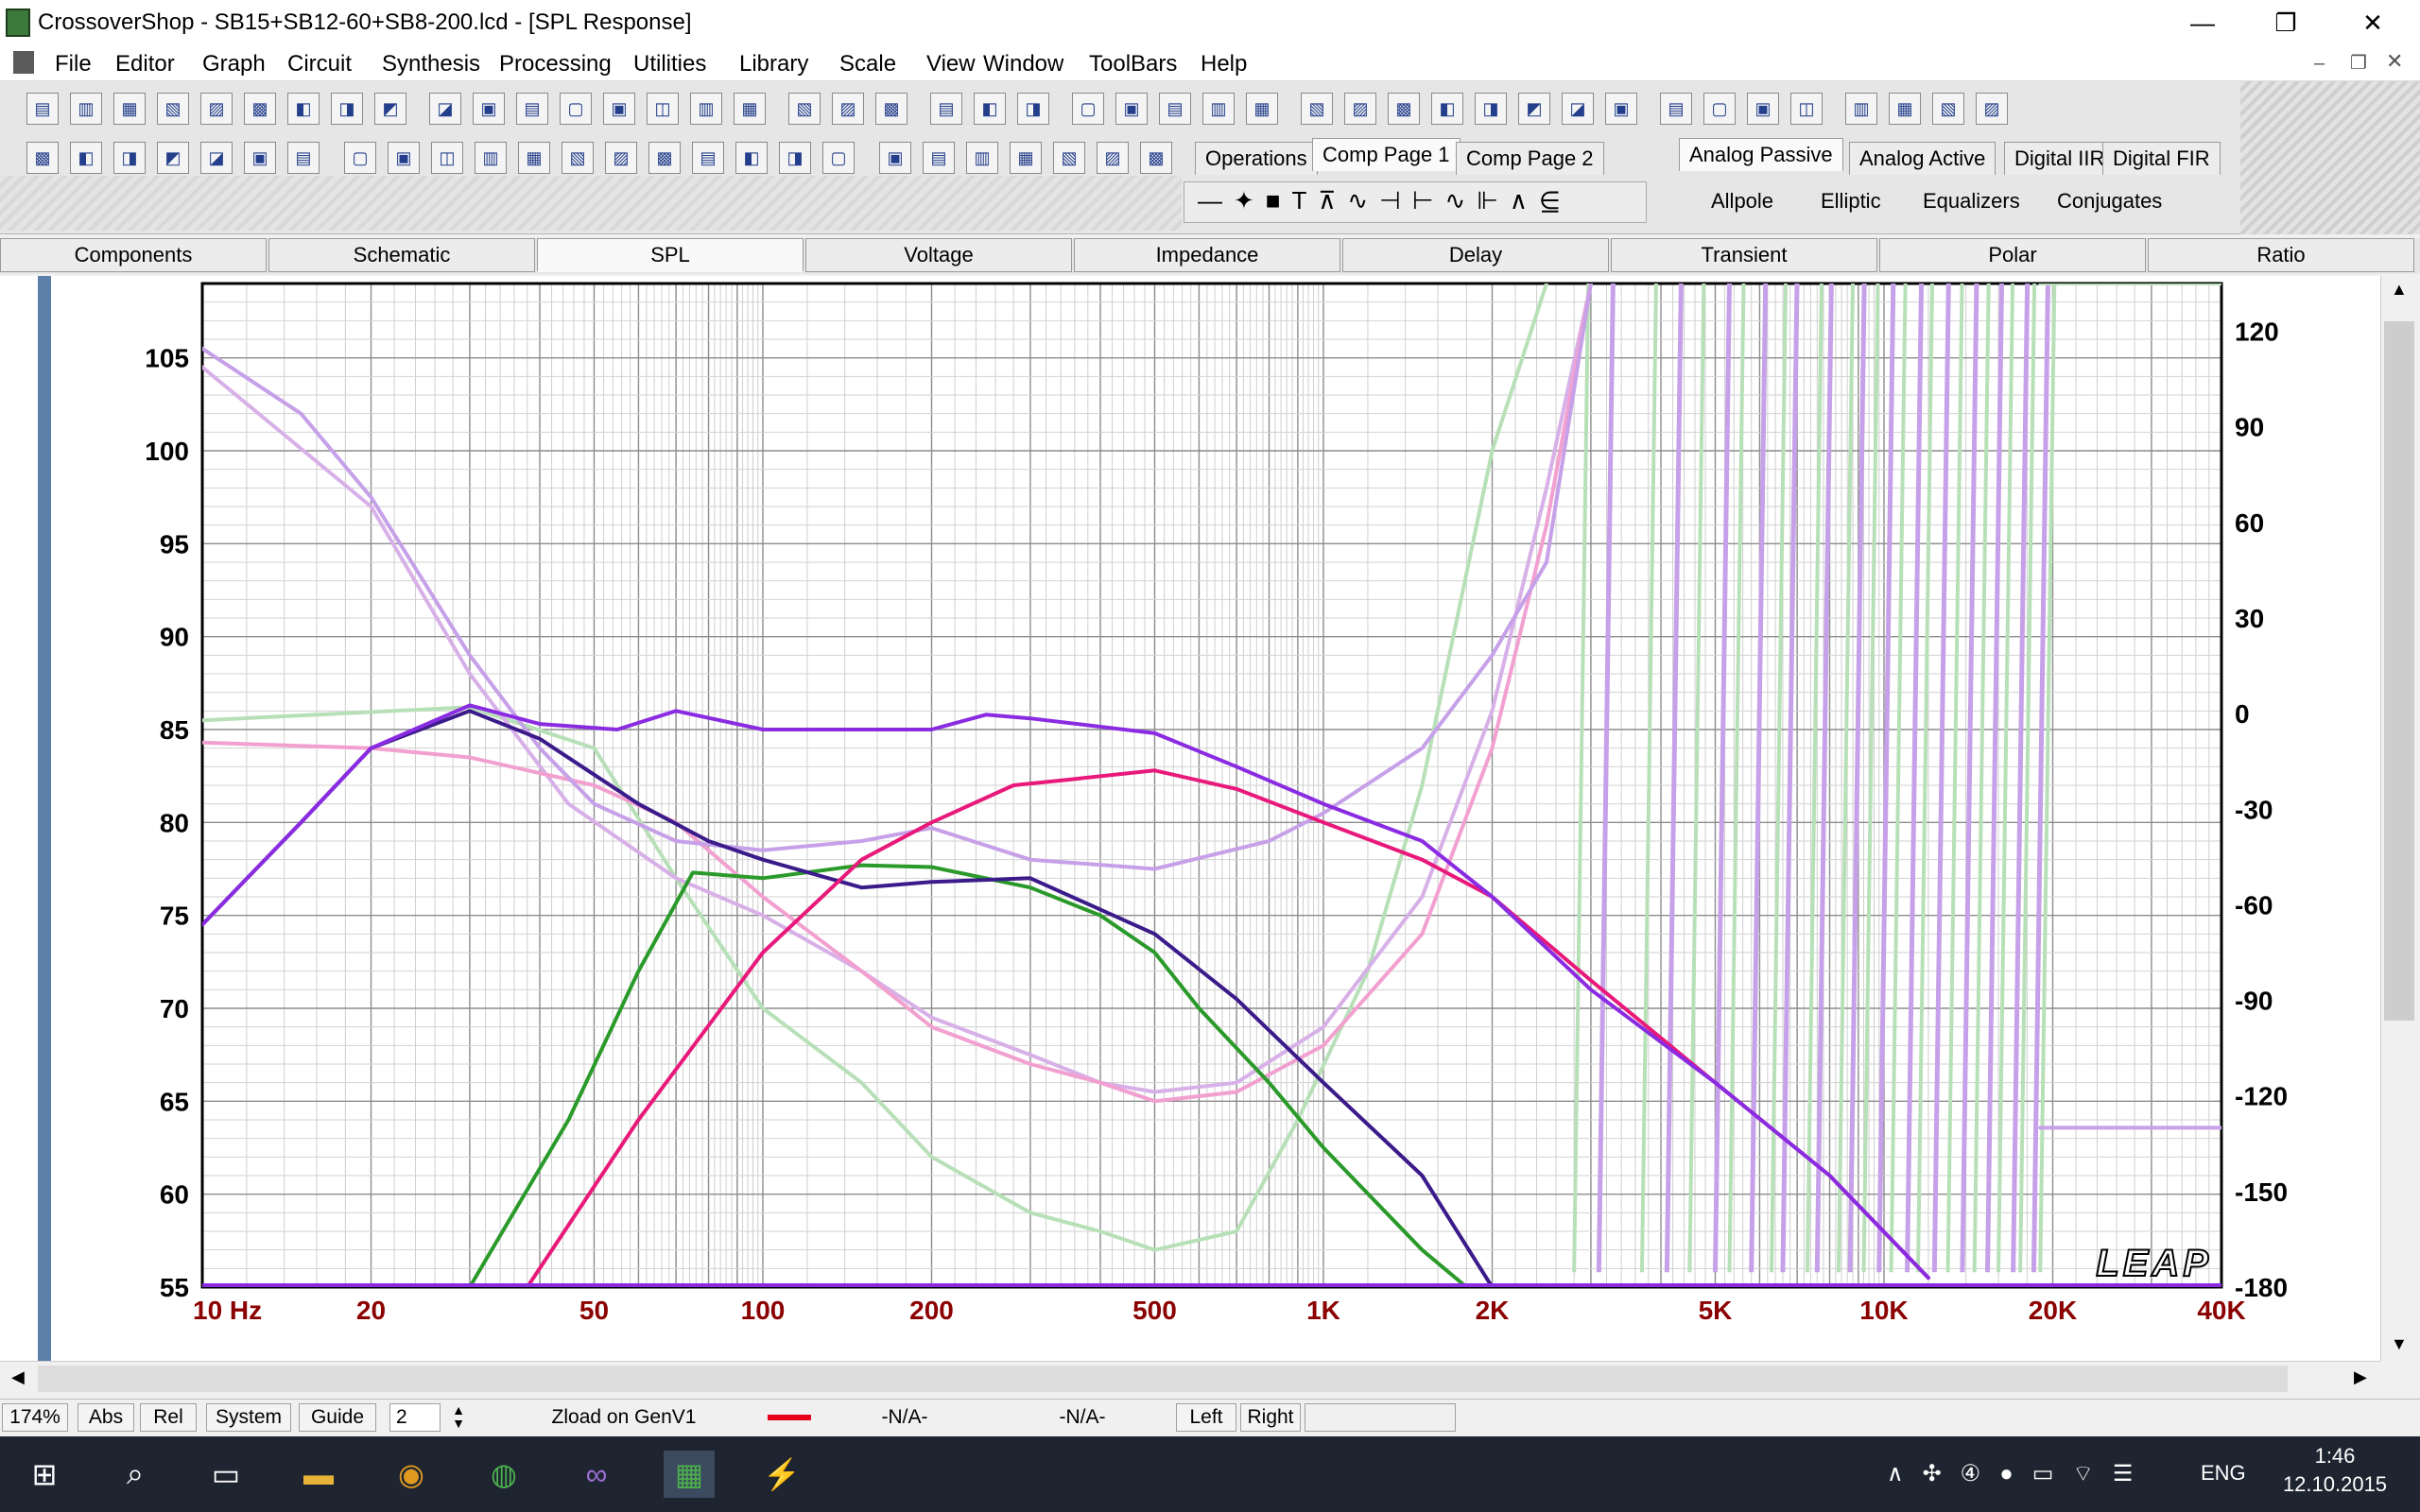  Describe the element at coordinates (1851, 201) in the screenshot. I see `filter-sub-elliptic: Elliptic` at that location.